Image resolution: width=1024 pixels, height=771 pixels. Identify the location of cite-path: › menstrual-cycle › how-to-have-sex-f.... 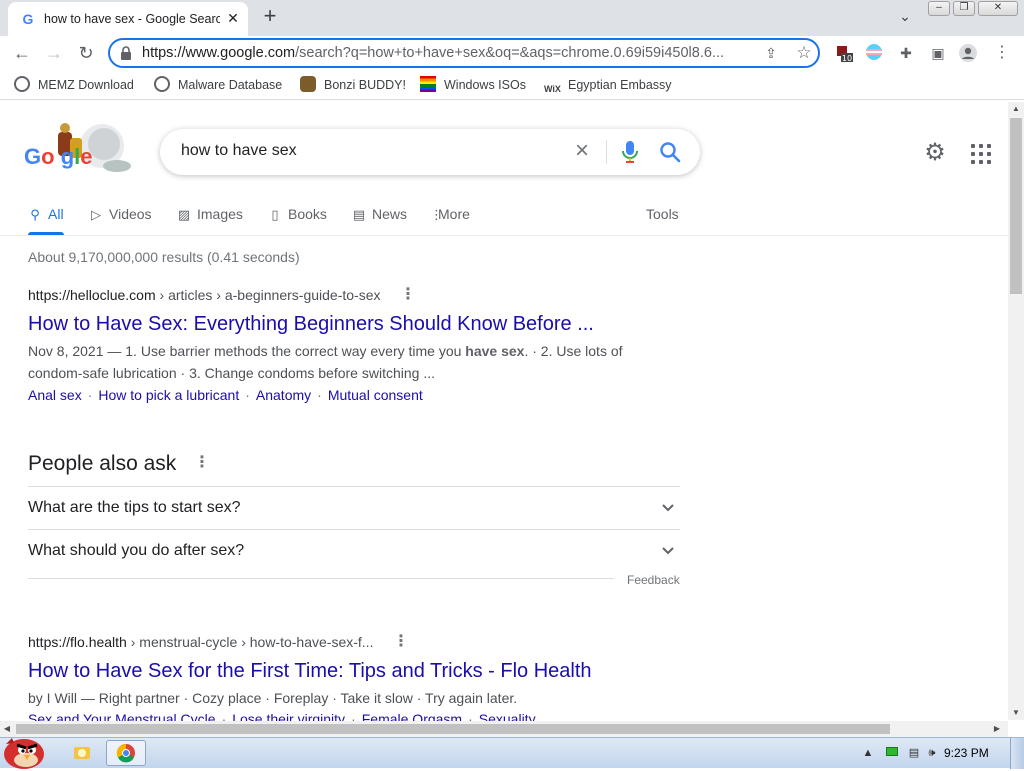
(250, 642).